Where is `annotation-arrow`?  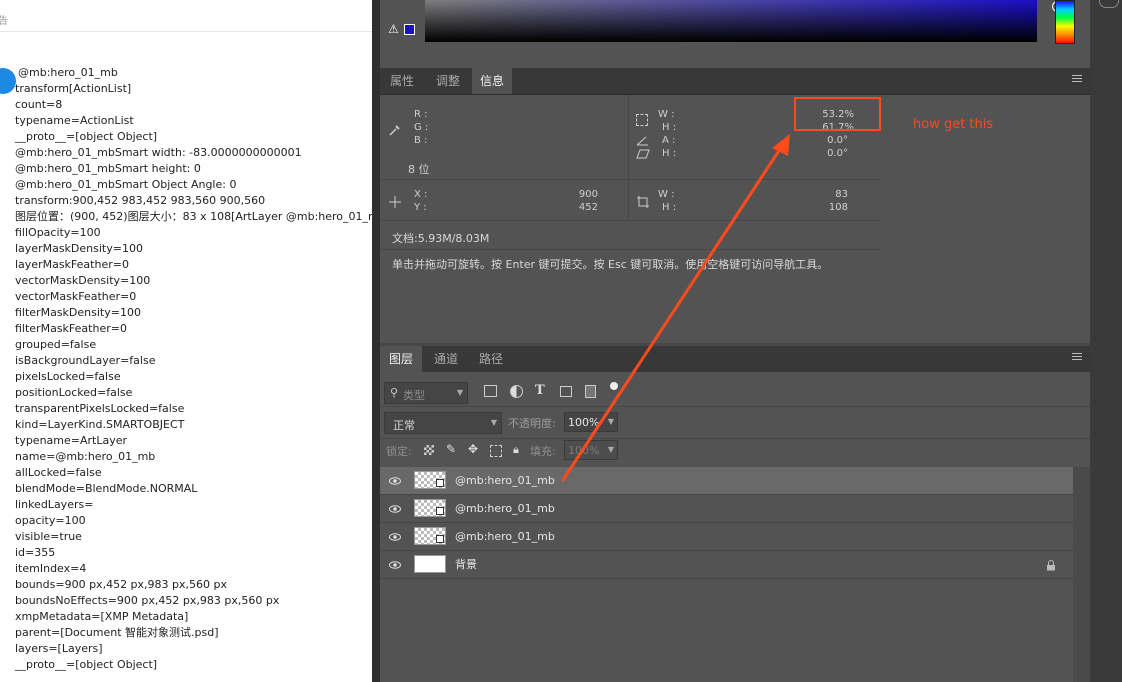 annotation-arrow is located at coordinates (675, 308).